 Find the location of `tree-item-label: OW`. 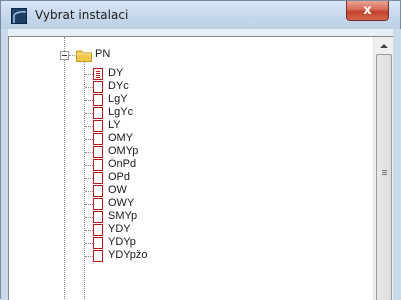

tree-item-label: OW is located at coordinates (117, 190).